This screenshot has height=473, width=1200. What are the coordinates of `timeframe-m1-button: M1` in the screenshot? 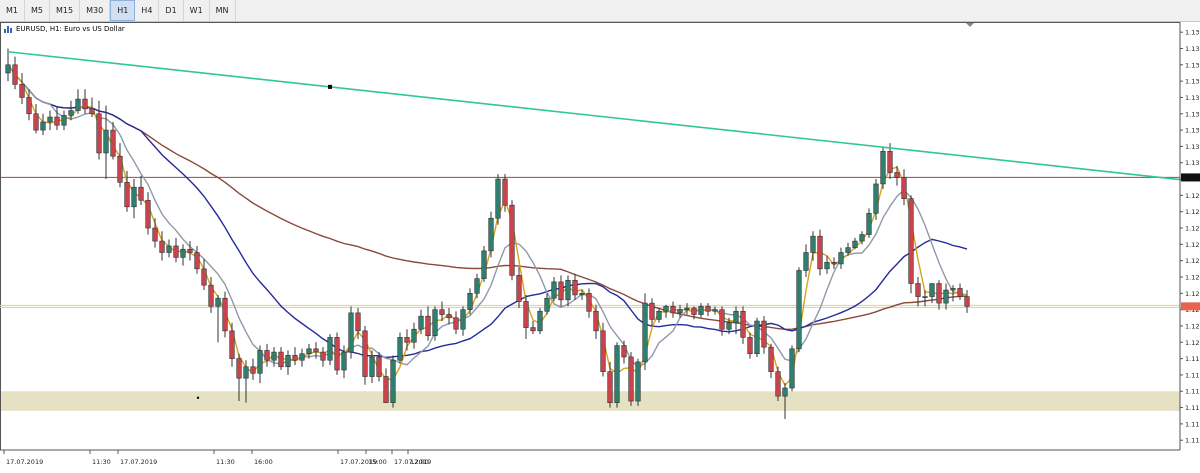 It's located at (12, 10).